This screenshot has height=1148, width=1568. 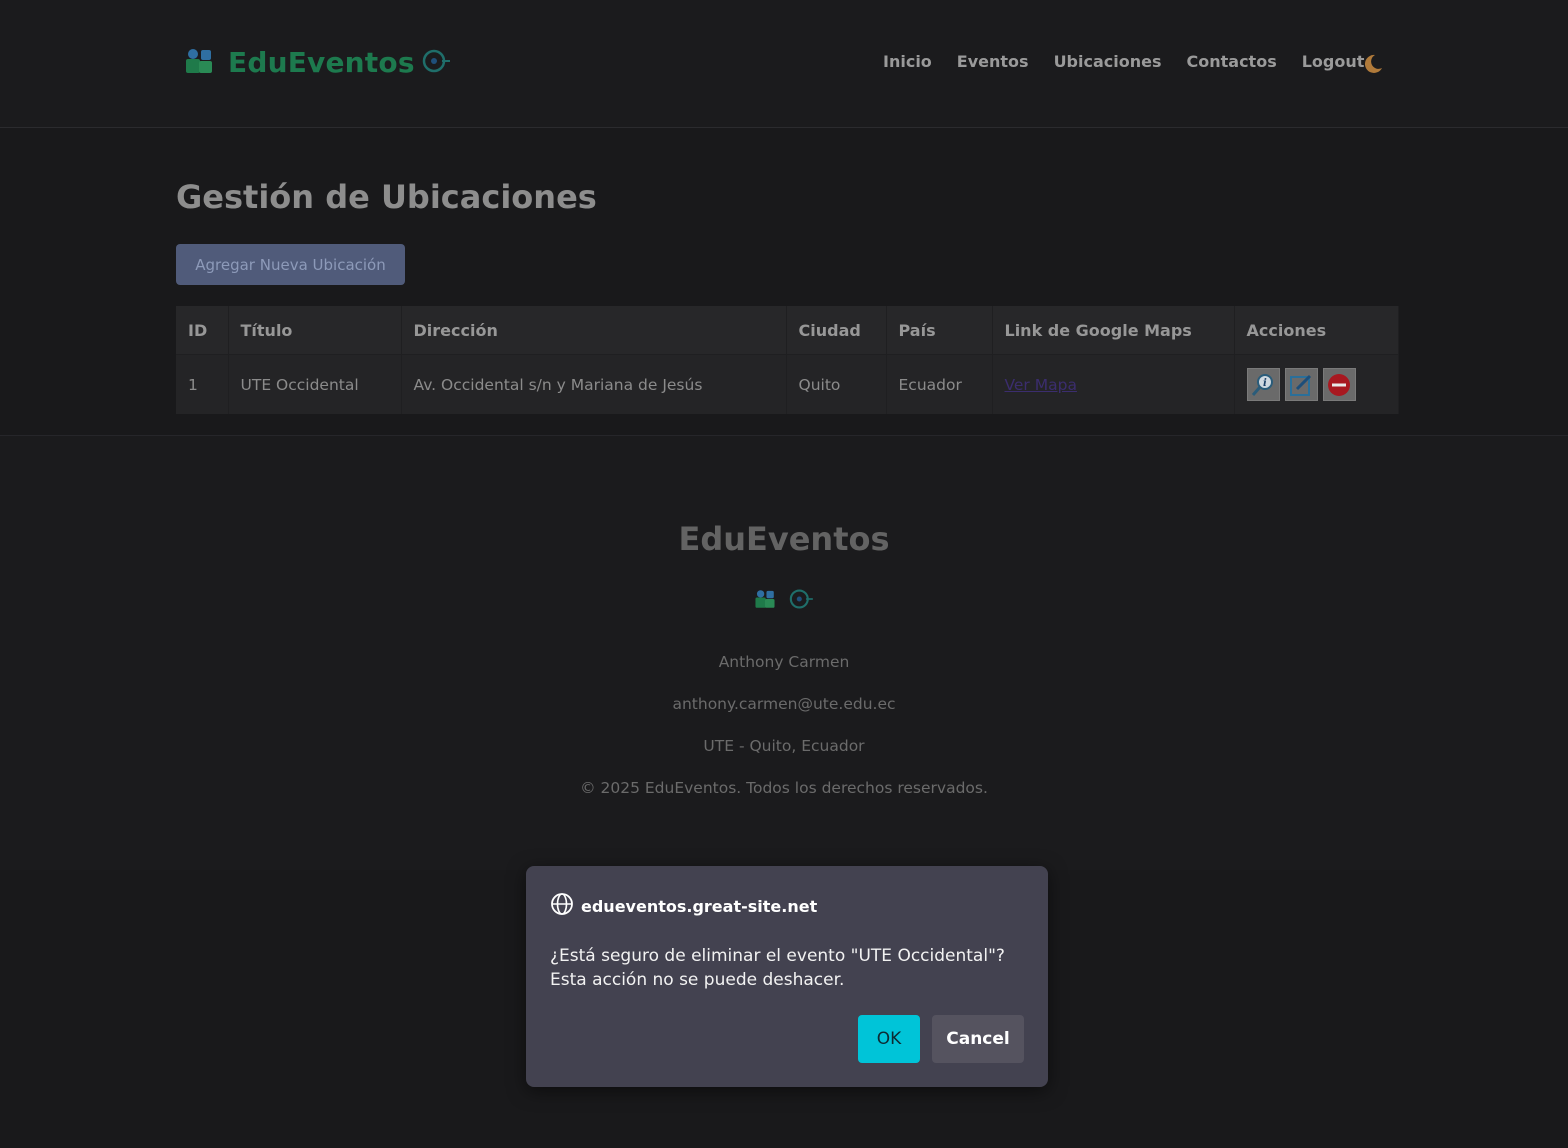 What do you see at coordinates (993, 61) in the screenshot?
I see `nav-eventos: Eventos` at bounding box center [993, 61].